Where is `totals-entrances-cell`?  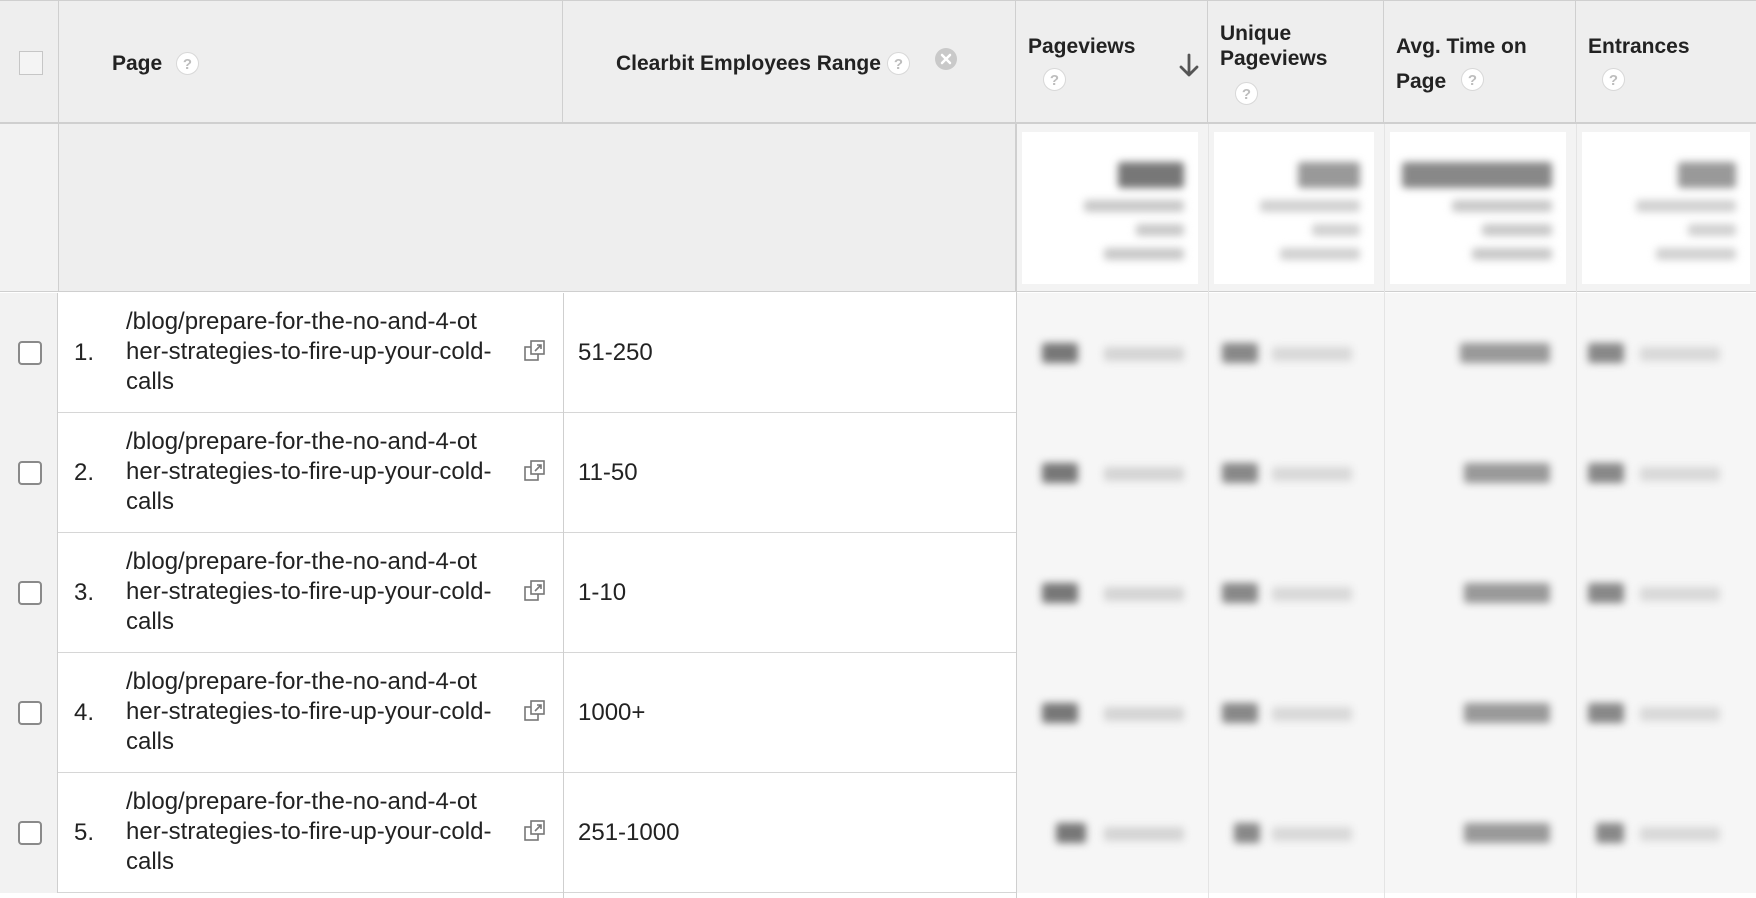 totals-entrances-cell is located at coordinates (1666, 208).